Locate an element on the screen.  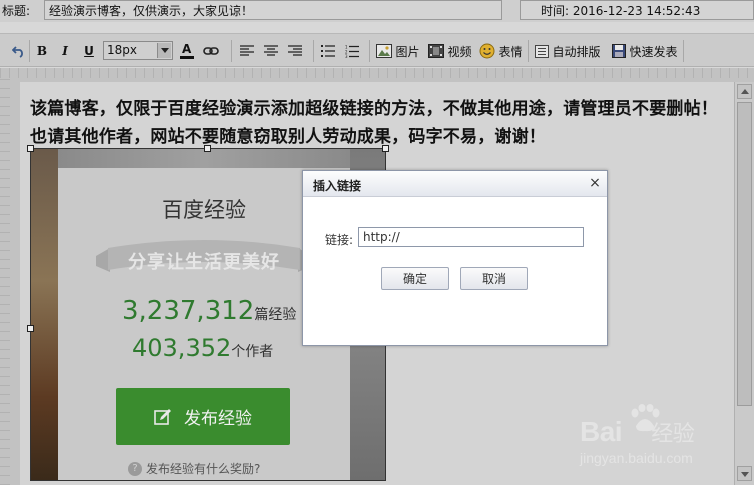
align-right-button is located at coordinates (295, 51).